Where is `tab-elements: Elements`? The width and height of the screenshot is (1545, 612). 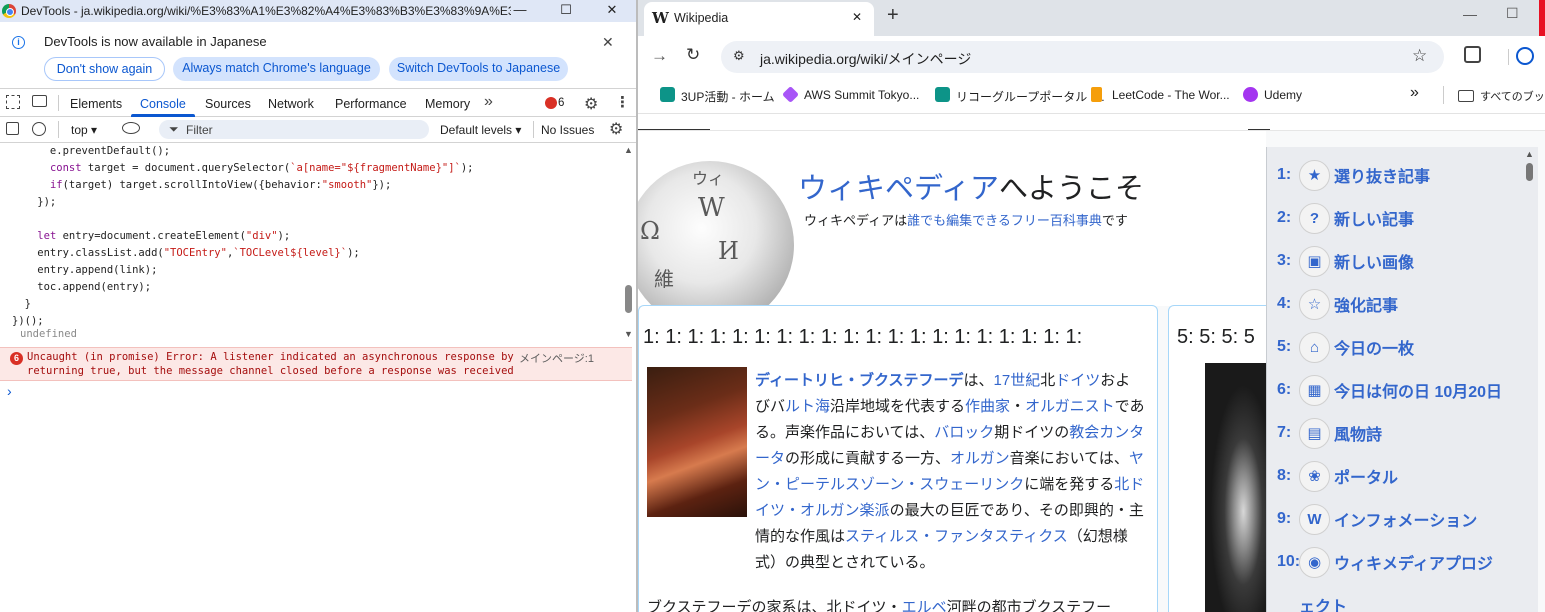
tab-elements: Elements is located at coordinates (96, 104).